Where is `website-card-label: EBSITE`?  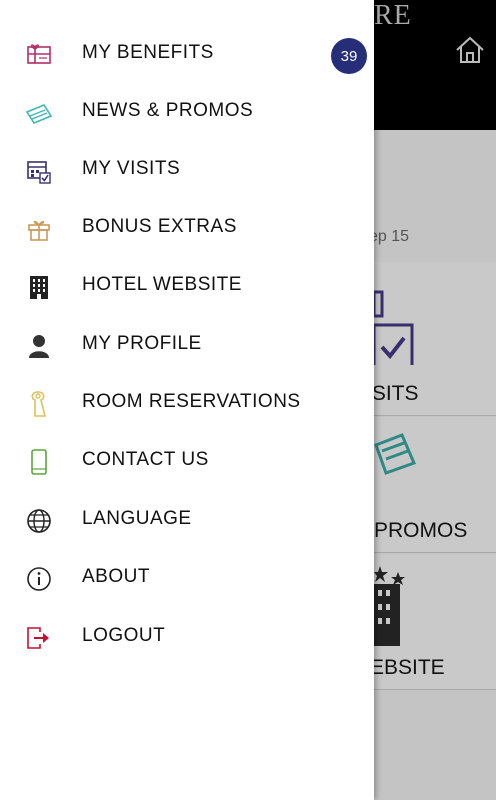 website-card-label: EBSITE is located at coordinates (407, 667).